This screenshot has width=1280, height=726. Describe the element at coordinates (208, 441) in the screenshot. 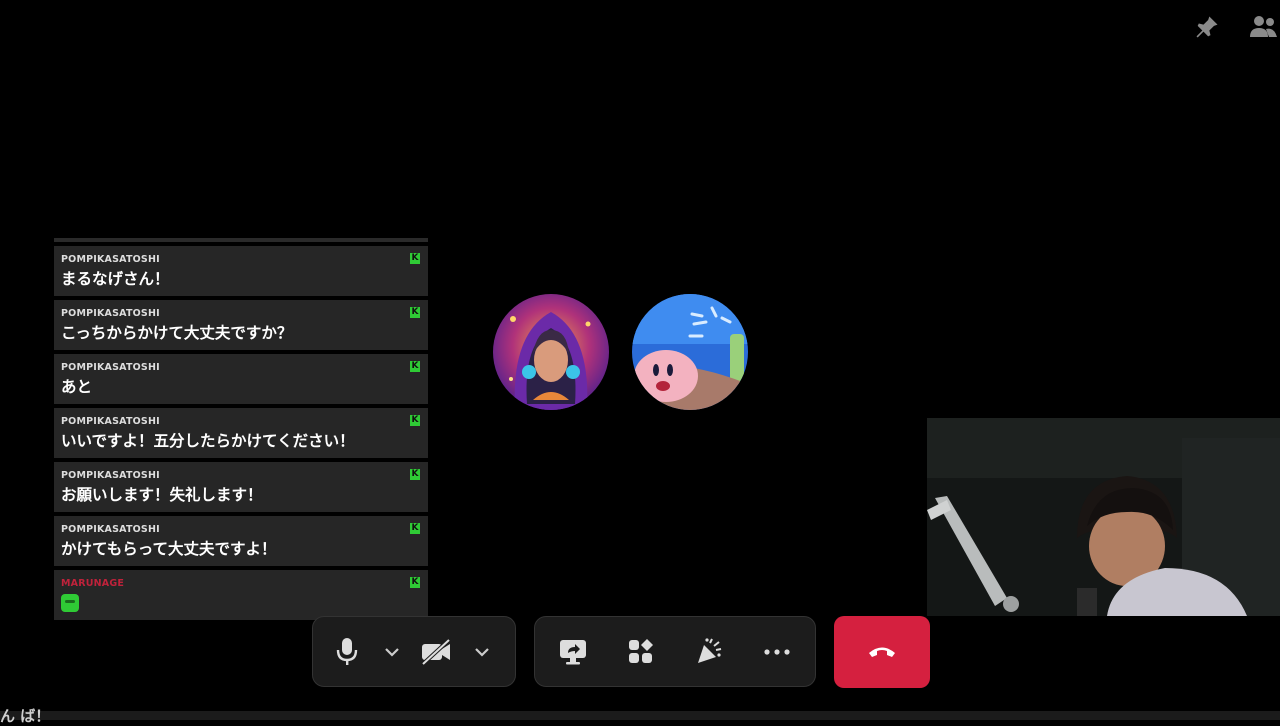

I see `chat-text: いいですよ！五分したらかけてください！` at that location.